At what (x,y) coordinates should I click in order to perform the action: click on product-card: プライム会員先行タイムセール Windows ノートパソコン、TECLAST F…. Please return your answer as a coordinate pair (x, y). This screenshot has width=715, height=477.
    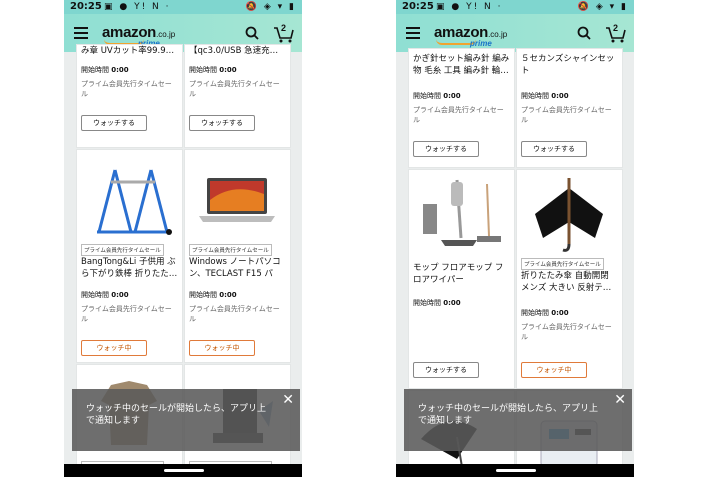
    Looking at the image, I should click on (237, 256).